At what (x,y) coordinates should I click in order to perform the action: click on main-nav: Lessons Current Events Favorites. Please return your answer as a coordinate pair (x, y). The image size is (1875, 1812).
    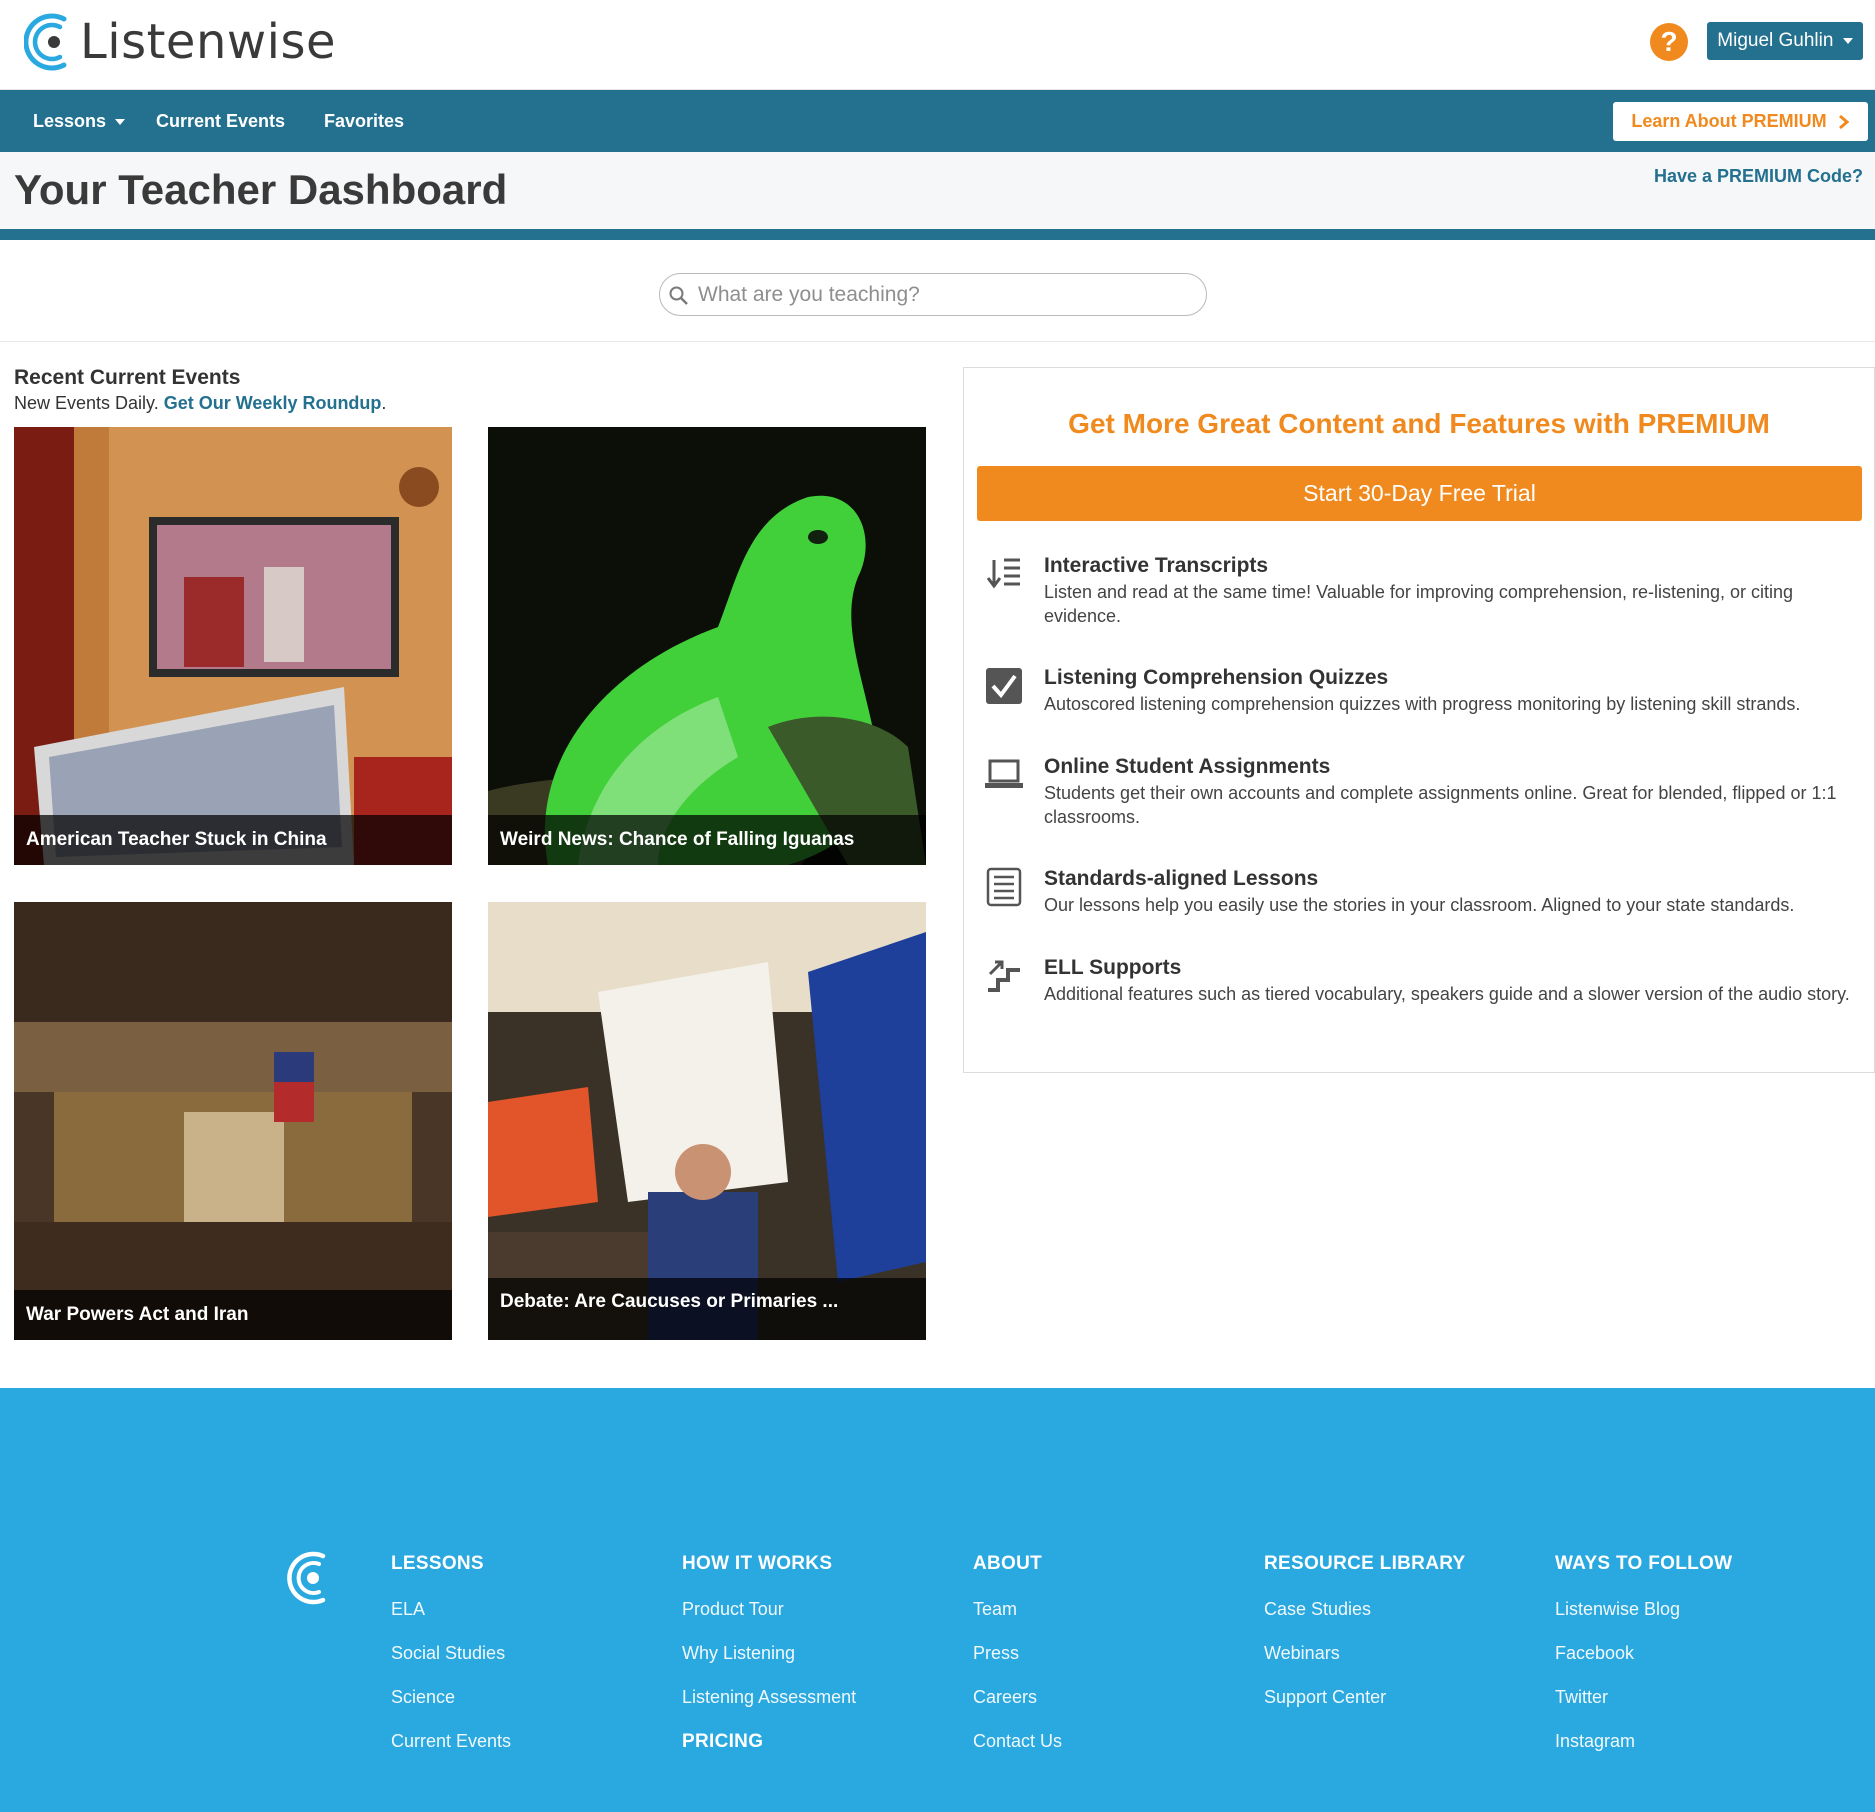
    Looking at the image, I should click on (937, 121).